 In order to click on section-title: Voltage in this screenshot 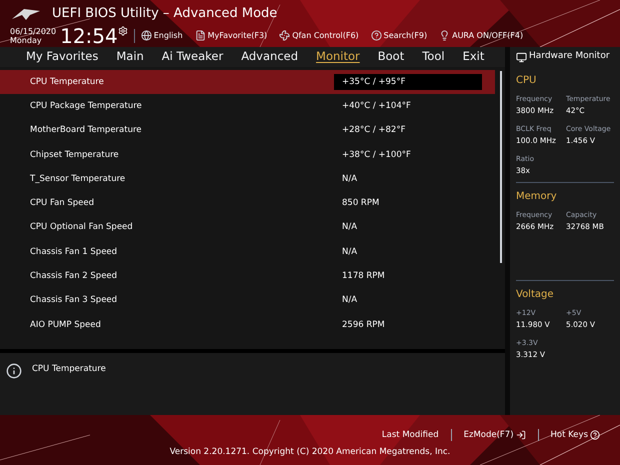, I will do `click(535, 295)`.